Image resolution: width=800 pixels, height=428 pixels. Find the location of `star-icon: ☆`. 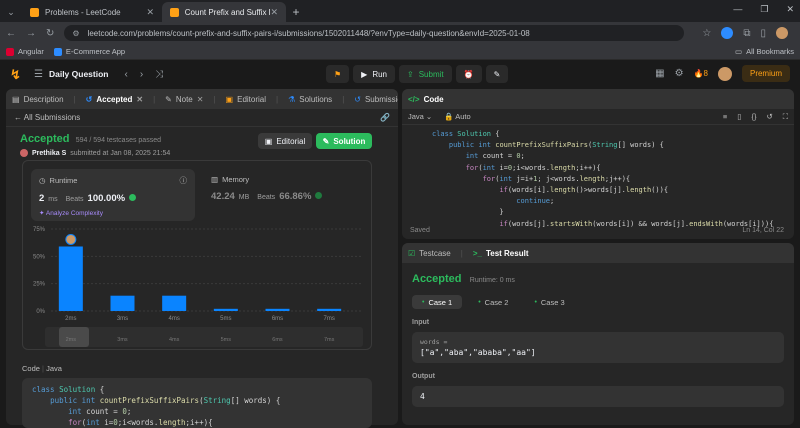

star-icon: ☆ is located at coordinates (706, 33).